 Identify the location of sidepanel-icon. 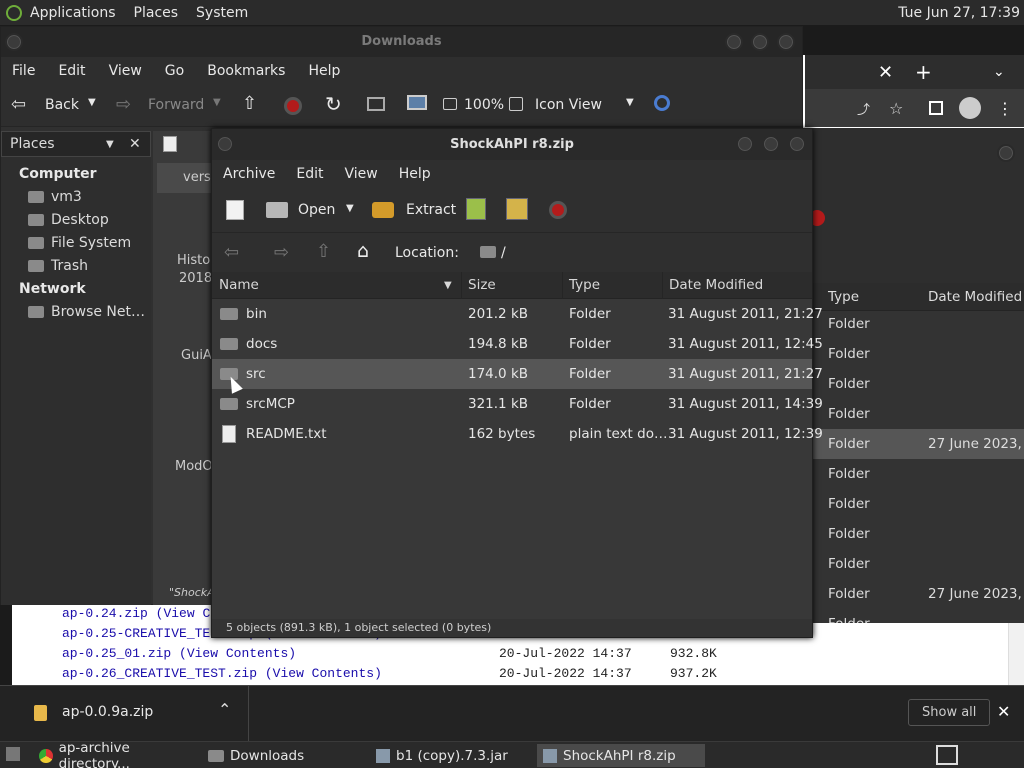
(936, 108).